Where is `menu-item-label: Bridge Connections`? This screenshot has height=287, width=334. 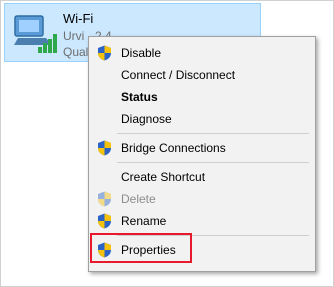
menu-item-label: Bridge Connections is located at coordinates (173, 148).